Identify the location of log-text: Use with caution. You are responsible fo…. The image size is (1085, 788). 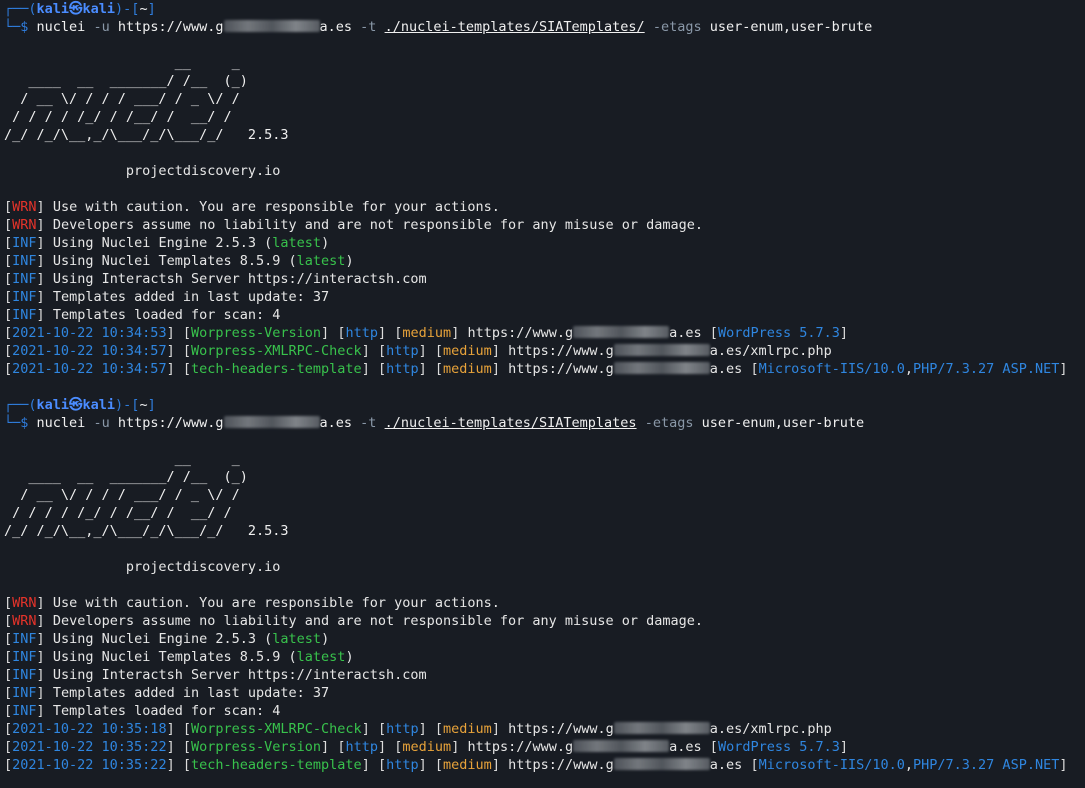
(276, 603).